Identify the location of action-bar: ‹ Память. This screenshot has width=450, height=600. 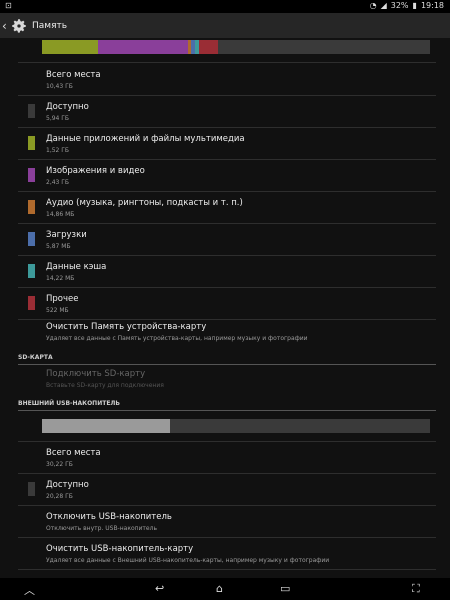
(225, 25).